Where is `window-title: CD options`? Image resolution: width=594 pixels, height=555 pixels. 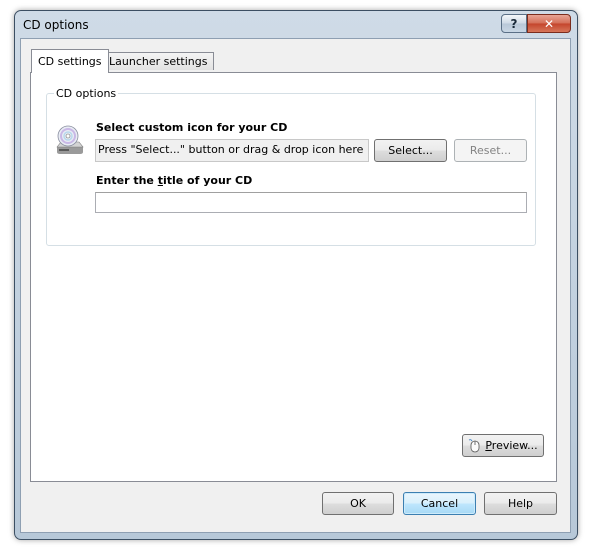
window-title: CD options is located at coordinates (56, 25).